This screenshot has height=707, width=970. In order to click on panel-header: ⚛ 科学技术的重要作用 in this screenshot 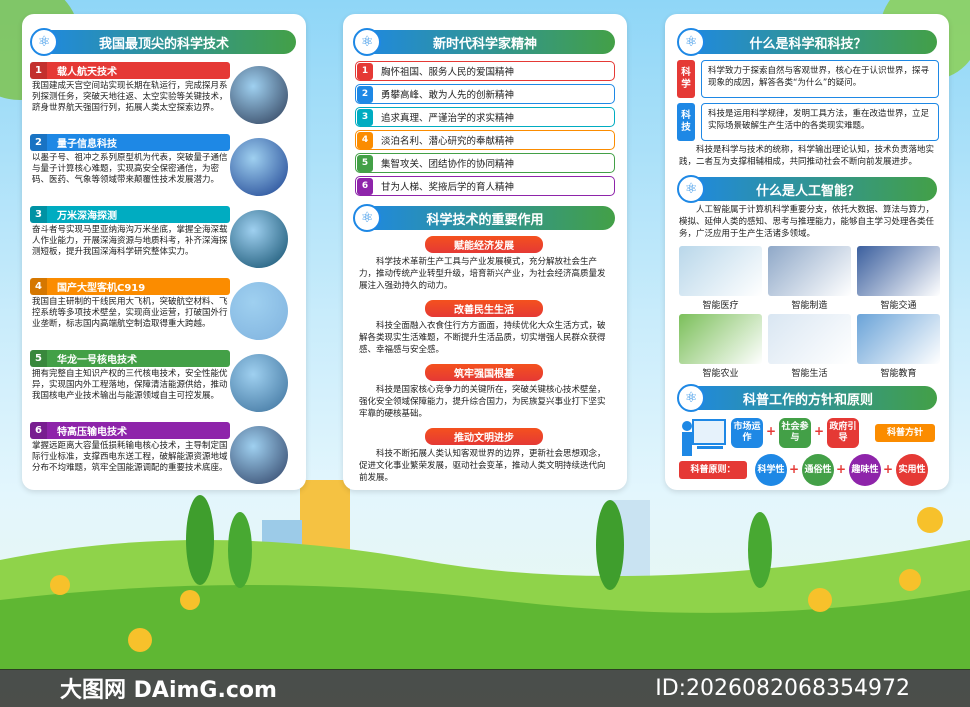, I will do `click(484, 218)`.